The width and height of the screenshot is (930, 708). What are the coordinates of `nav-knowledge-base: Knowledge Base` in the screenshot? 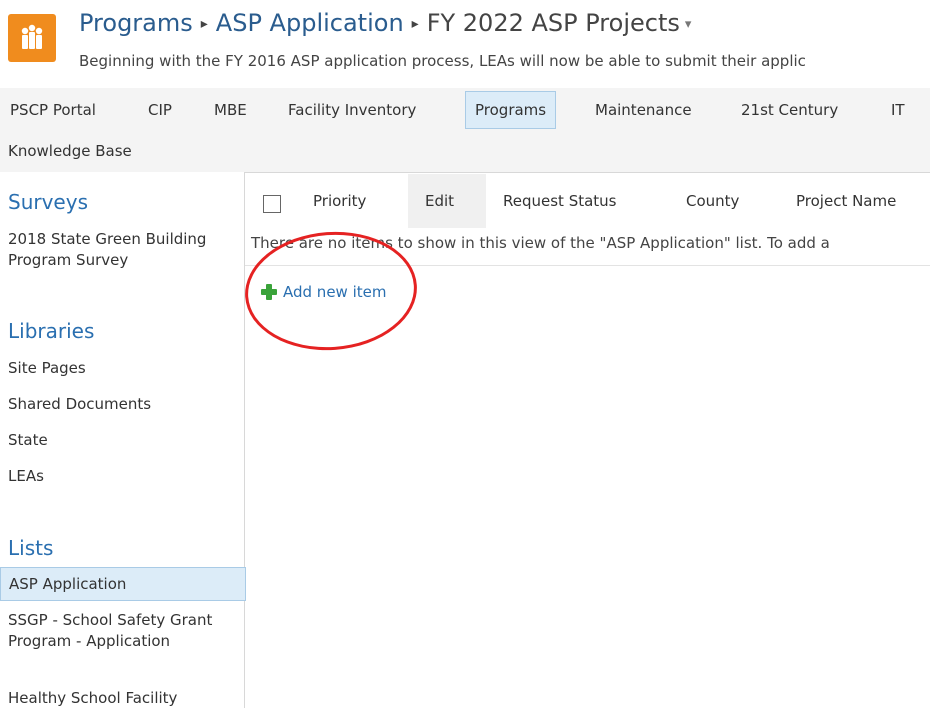 It's located at (70, 151).